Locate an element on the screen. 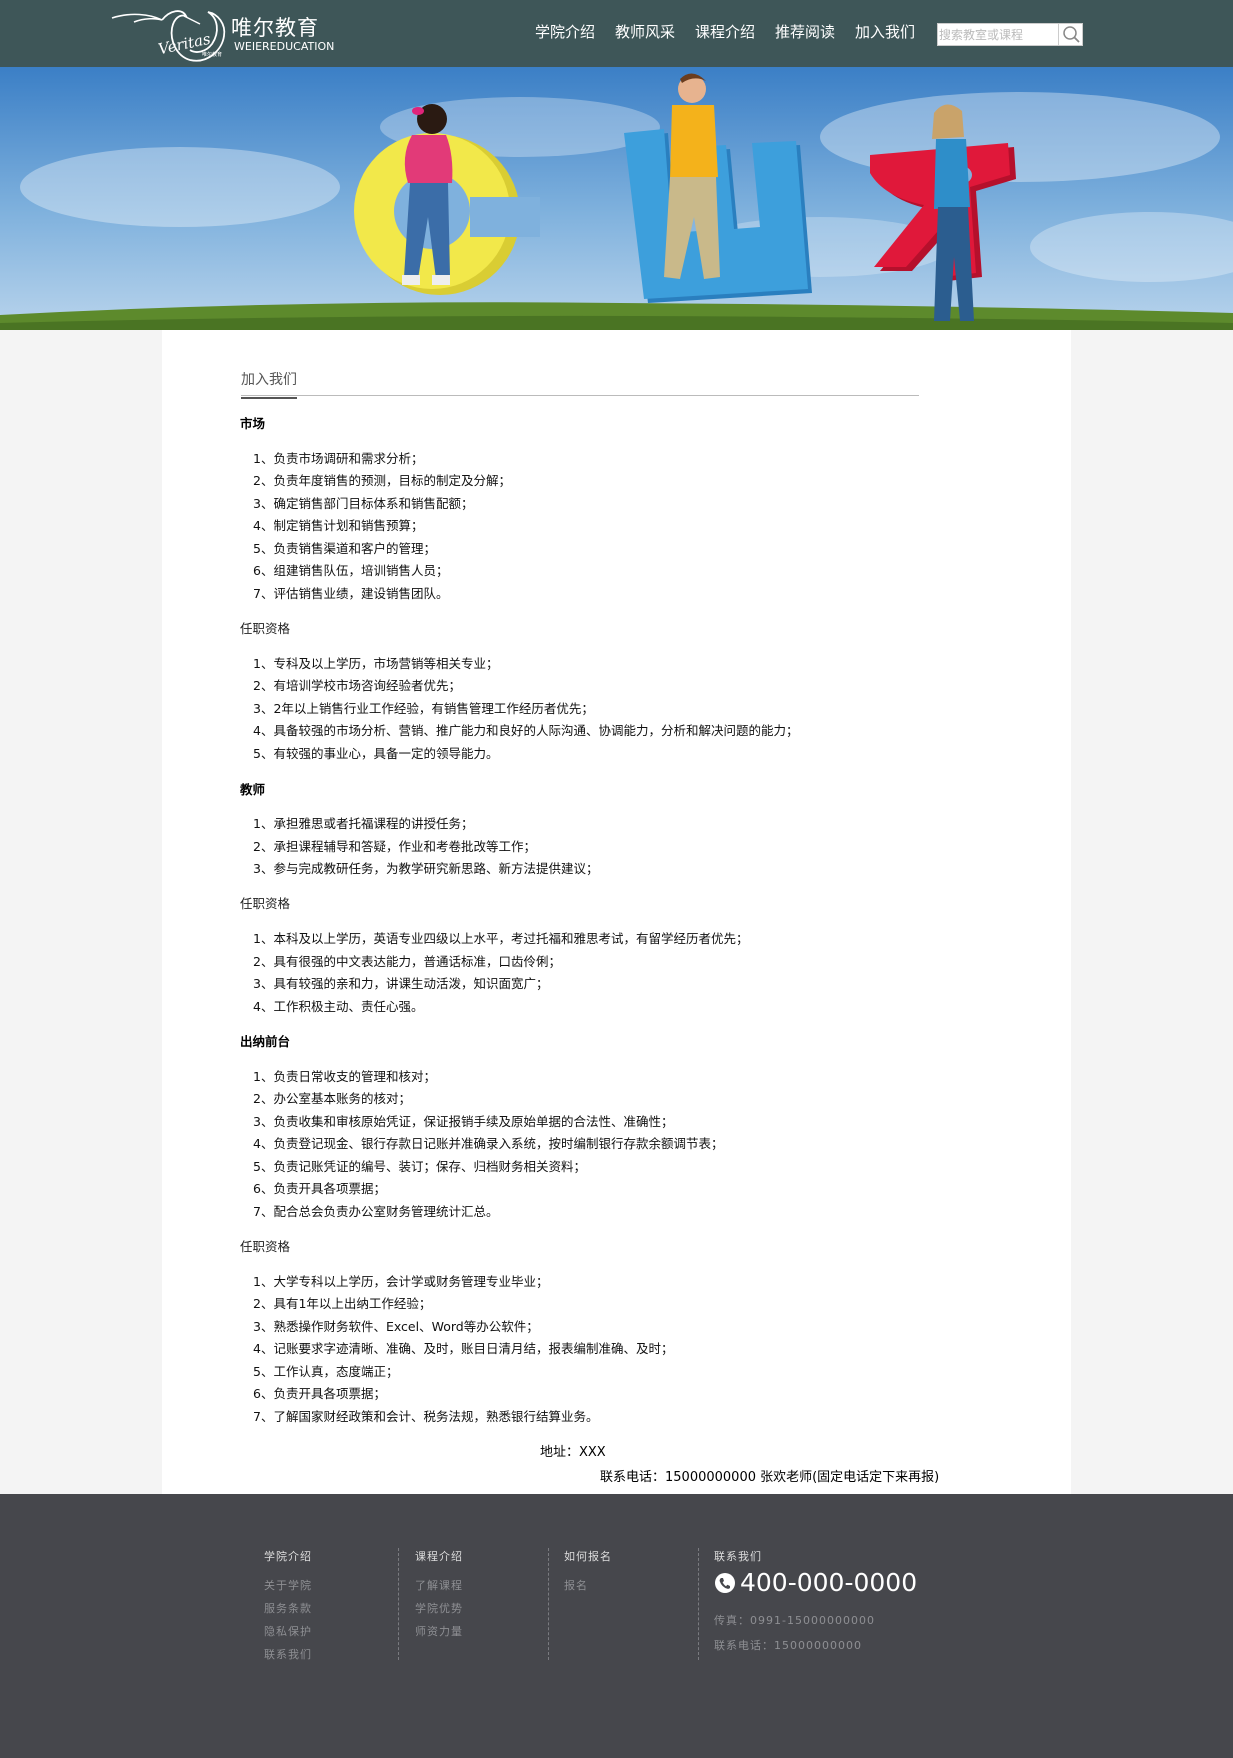 The width and height of the screenshot is (1233, 1758). footer-col-title: 联系我们 is located at coordinates (738, 1556).